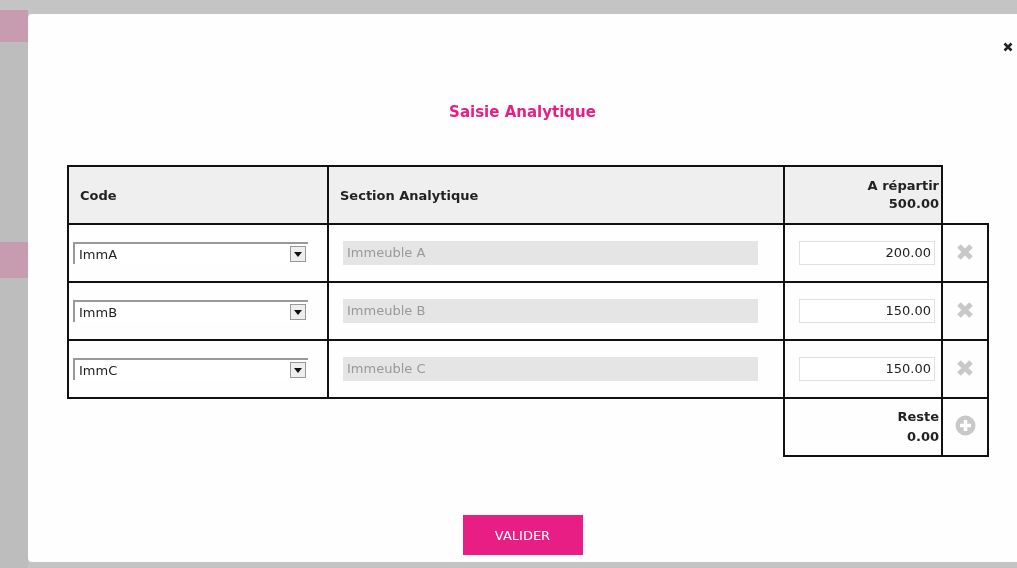 Image resolution: width=1017 pixels, height=568 pixels. What do you see at coordinates (190, 311) in the screenshot?
I see `code-select: ImmB` at bounding box center [190, 311].